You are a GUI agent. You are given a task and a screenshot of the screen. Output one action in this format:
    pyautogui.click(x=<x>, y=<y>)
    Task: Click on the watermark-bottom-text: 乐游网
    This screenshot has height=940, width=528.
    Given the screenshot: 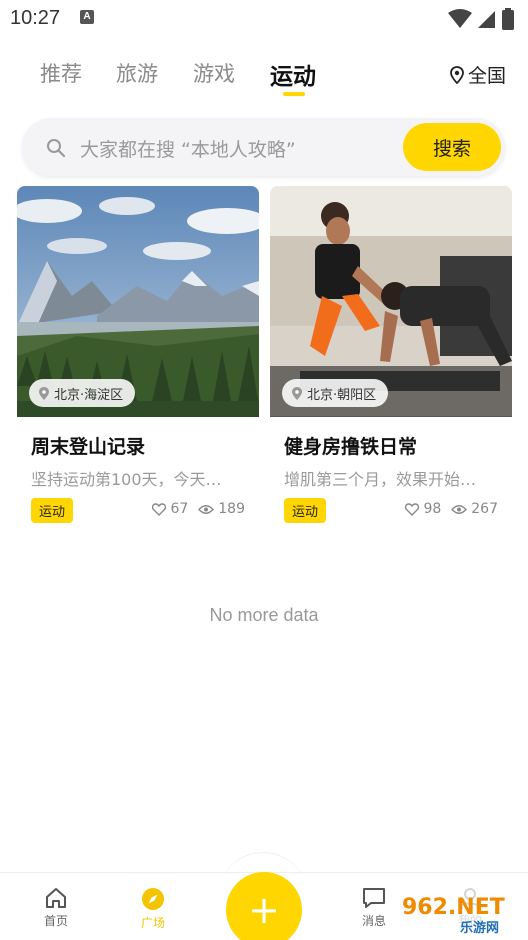 What is the action you would take?
    pyautogui.click(x=479, y=928)
    